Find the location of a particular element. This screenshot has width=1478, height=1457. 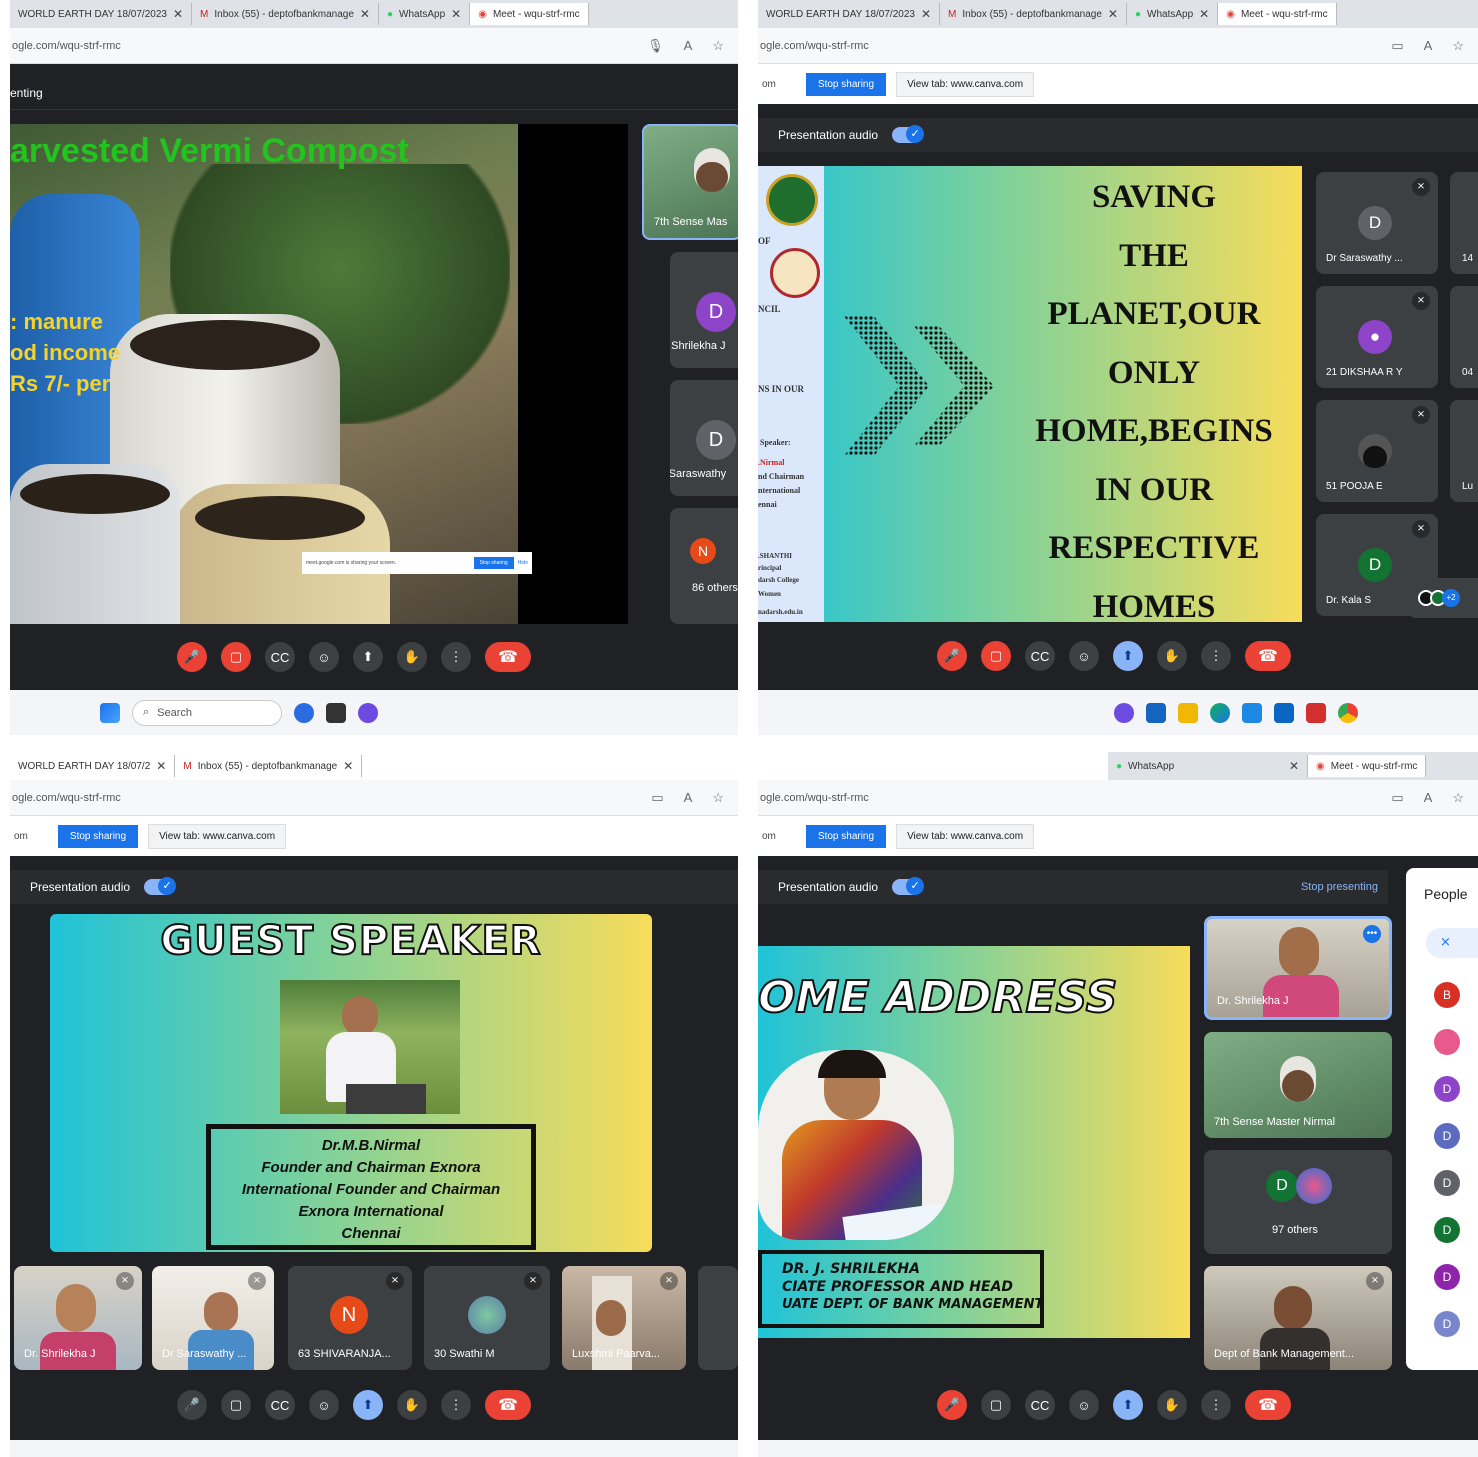

participant-tile: 04 is located at coordinates (1464, 337).